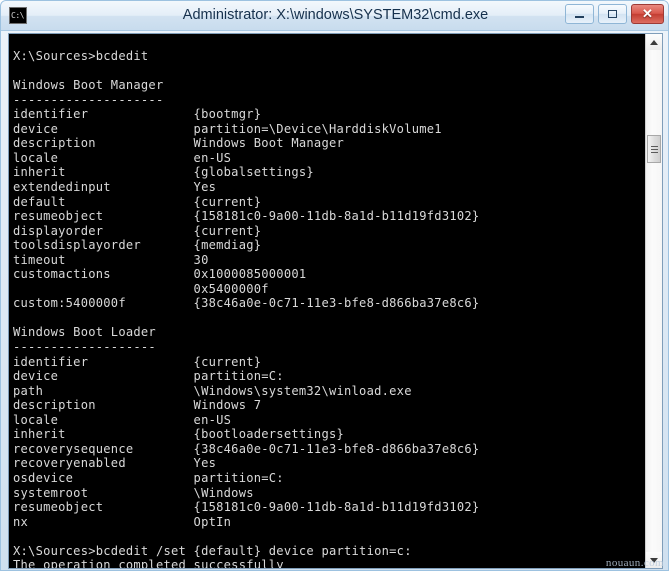  I want to click on maximize-button, so click(612, 14).